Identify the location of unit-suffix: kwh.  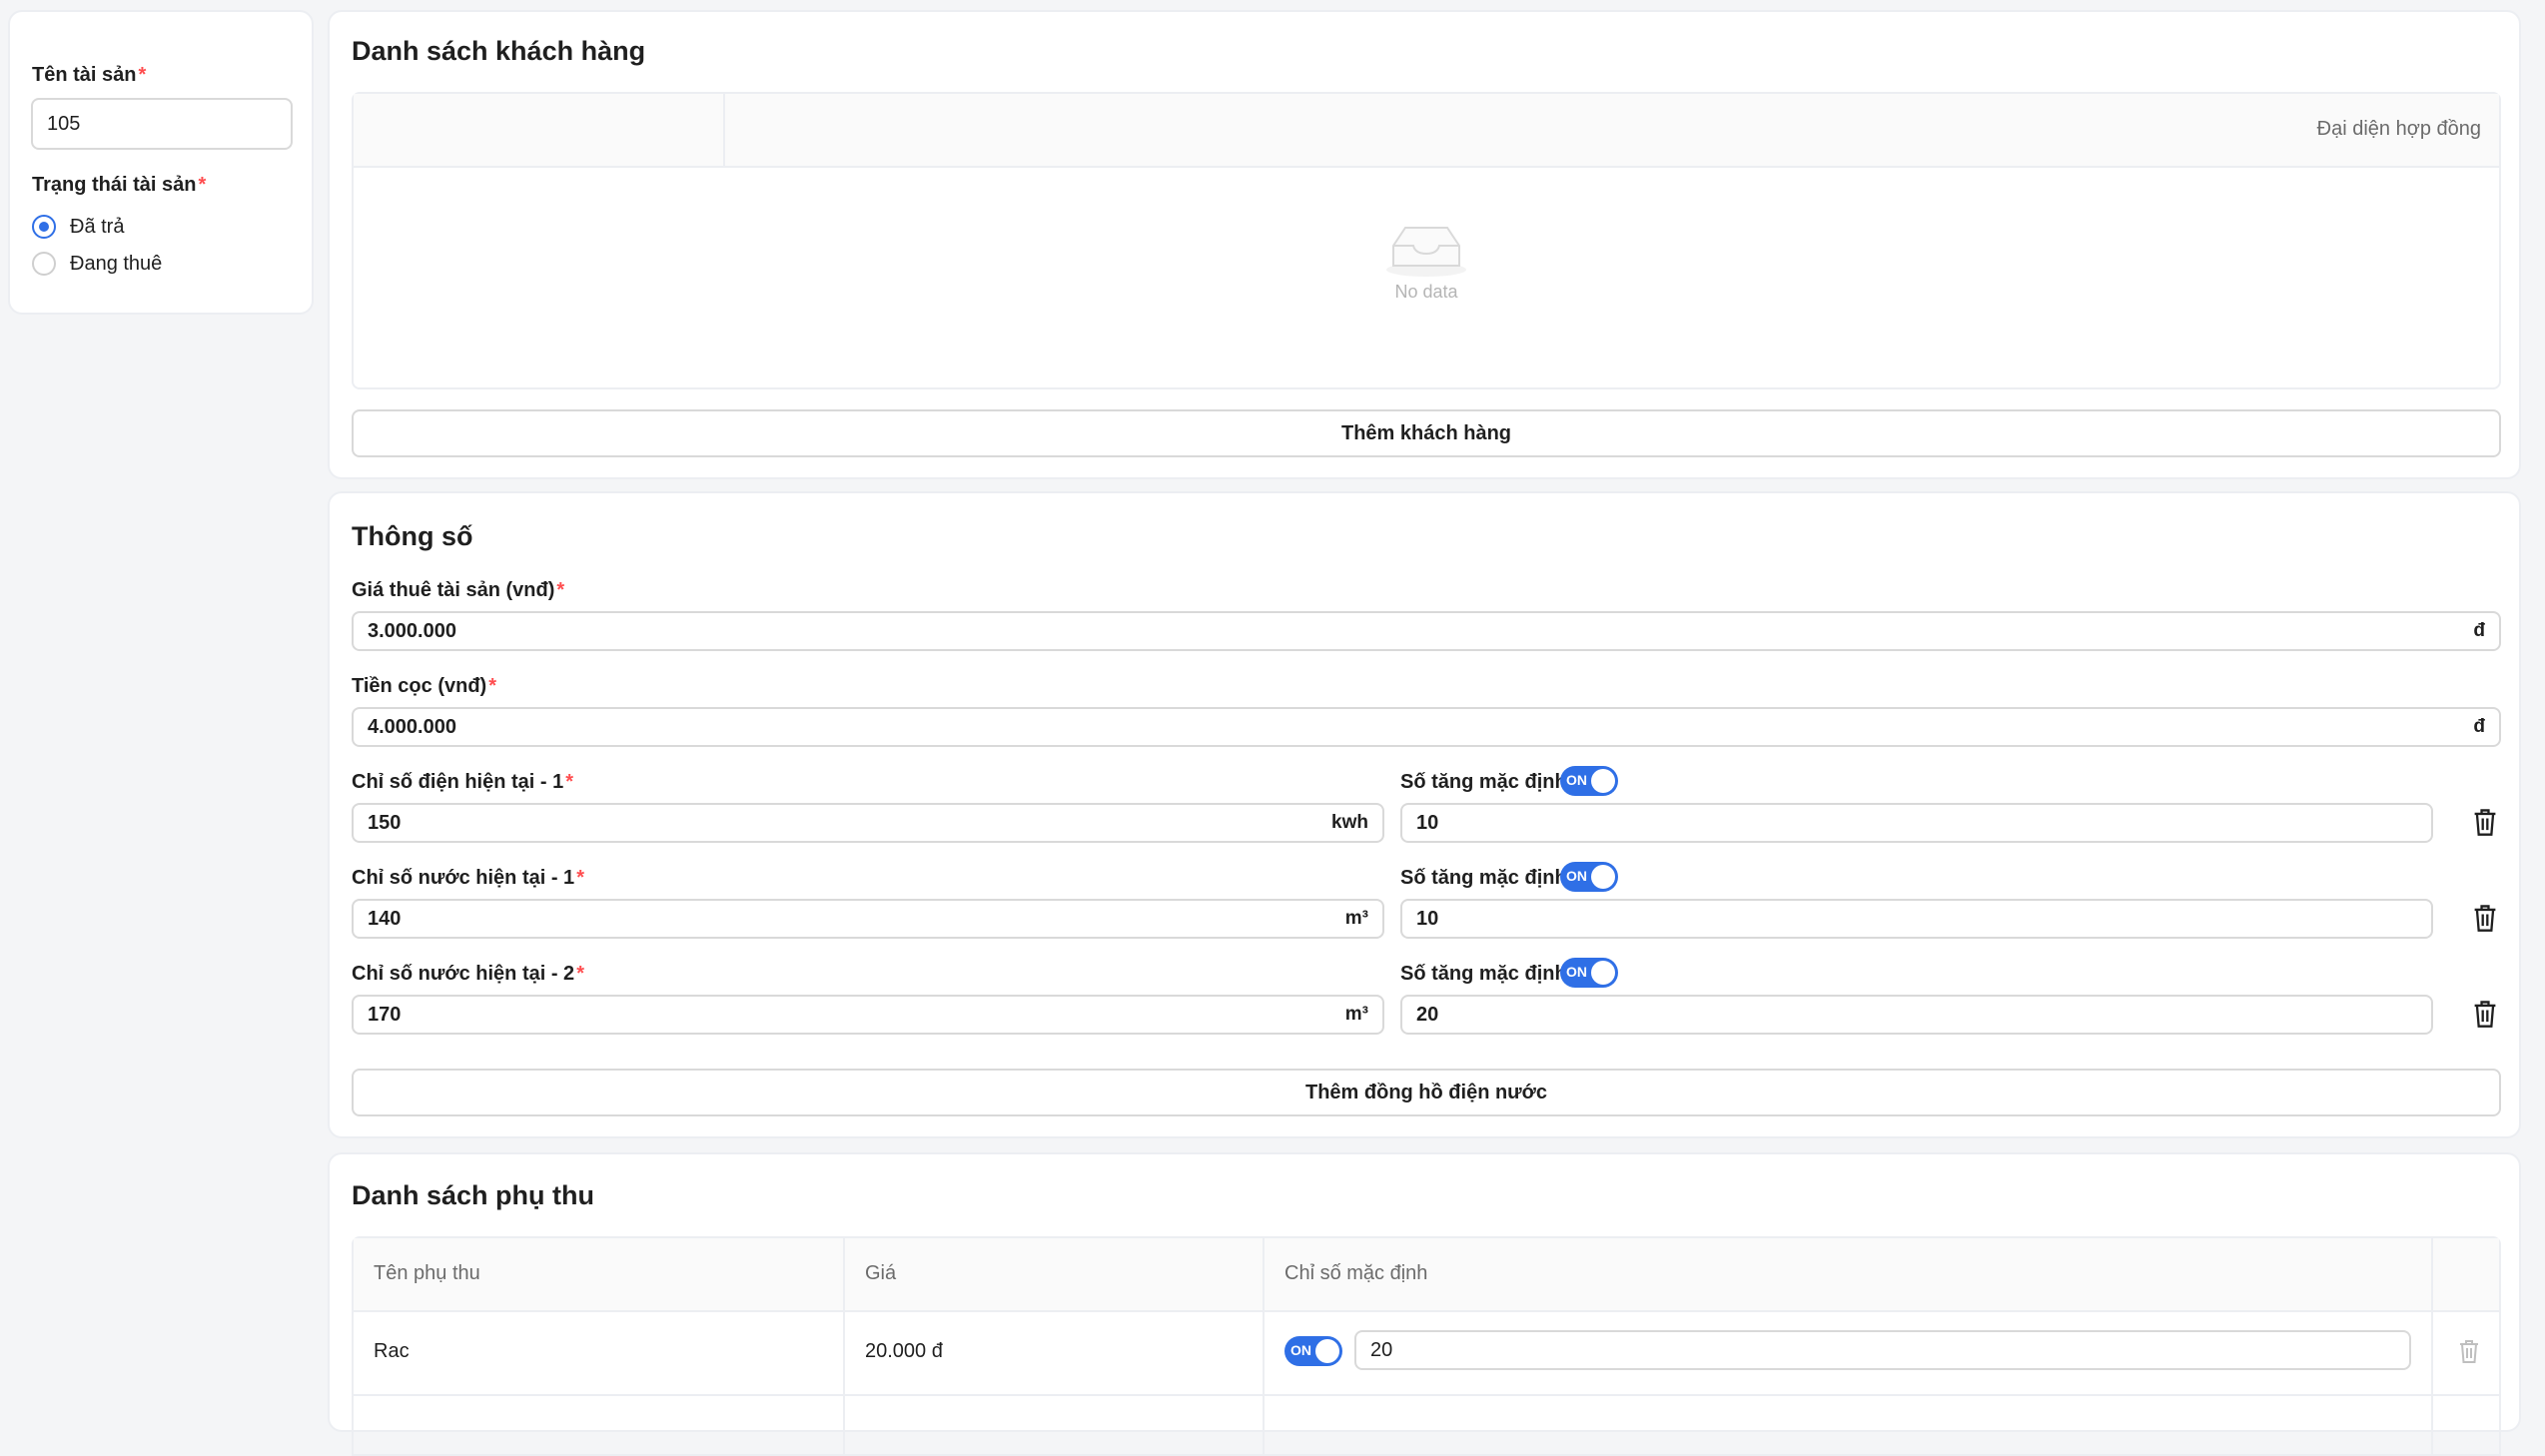
(1349, 823).